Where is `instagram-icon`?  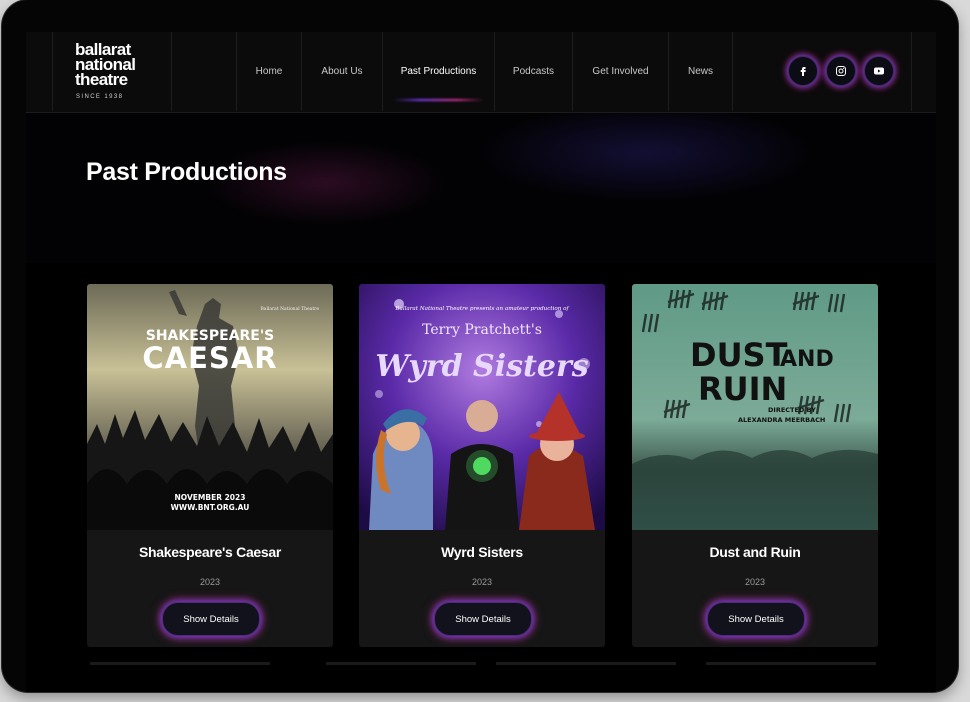 instagram-icon is located at coordinates (841, 71).